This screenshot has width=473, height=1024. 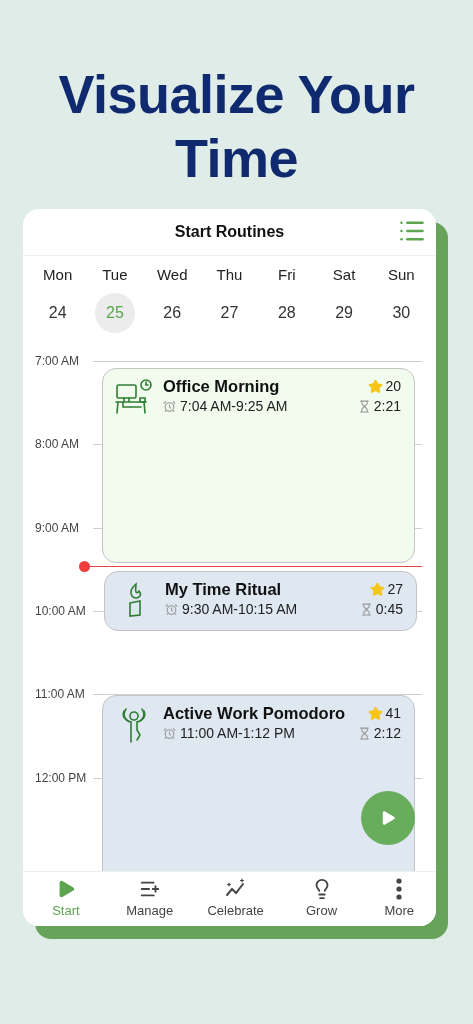 I want to click on weekday-label: Mon, so click(x=58, y=274).